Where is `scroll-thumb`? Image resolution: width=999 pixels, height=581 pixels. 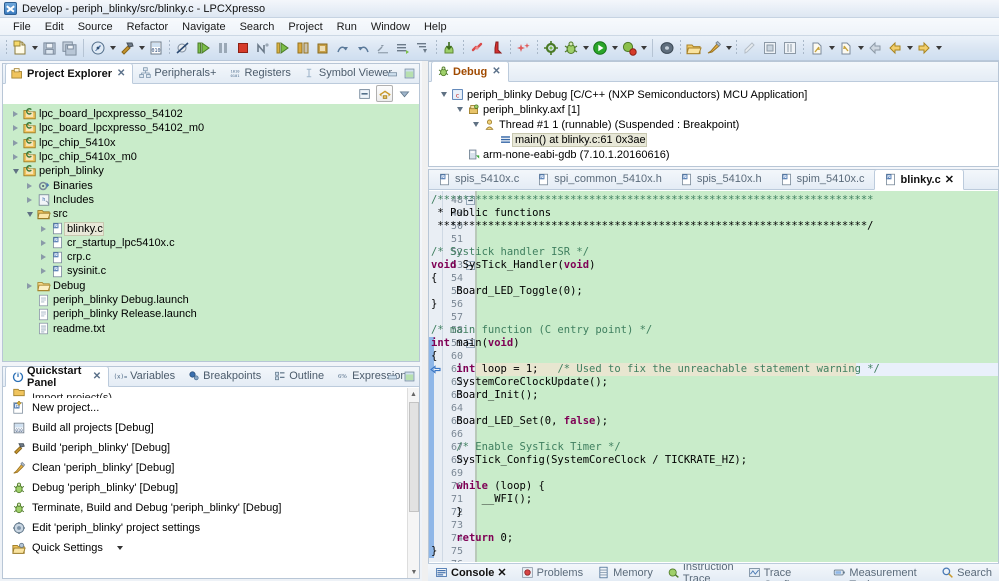
scroll-thumb is located at coordinates (414, 457).